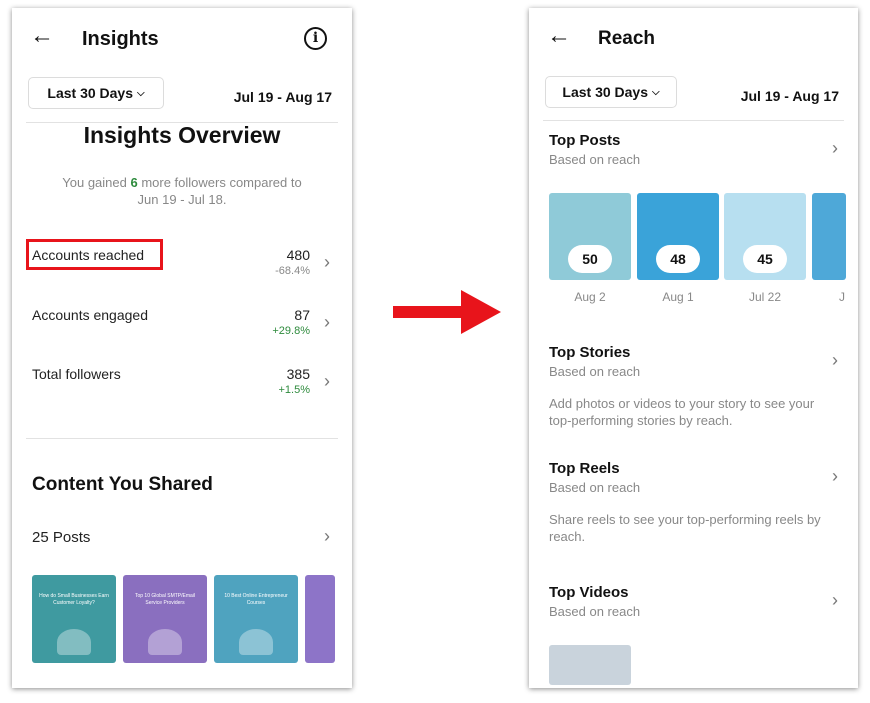 The image size is (870, 703). Describe the element at coordinates (122, 484) in the screenshot. I see `content-title: Content You Shared` at that location.